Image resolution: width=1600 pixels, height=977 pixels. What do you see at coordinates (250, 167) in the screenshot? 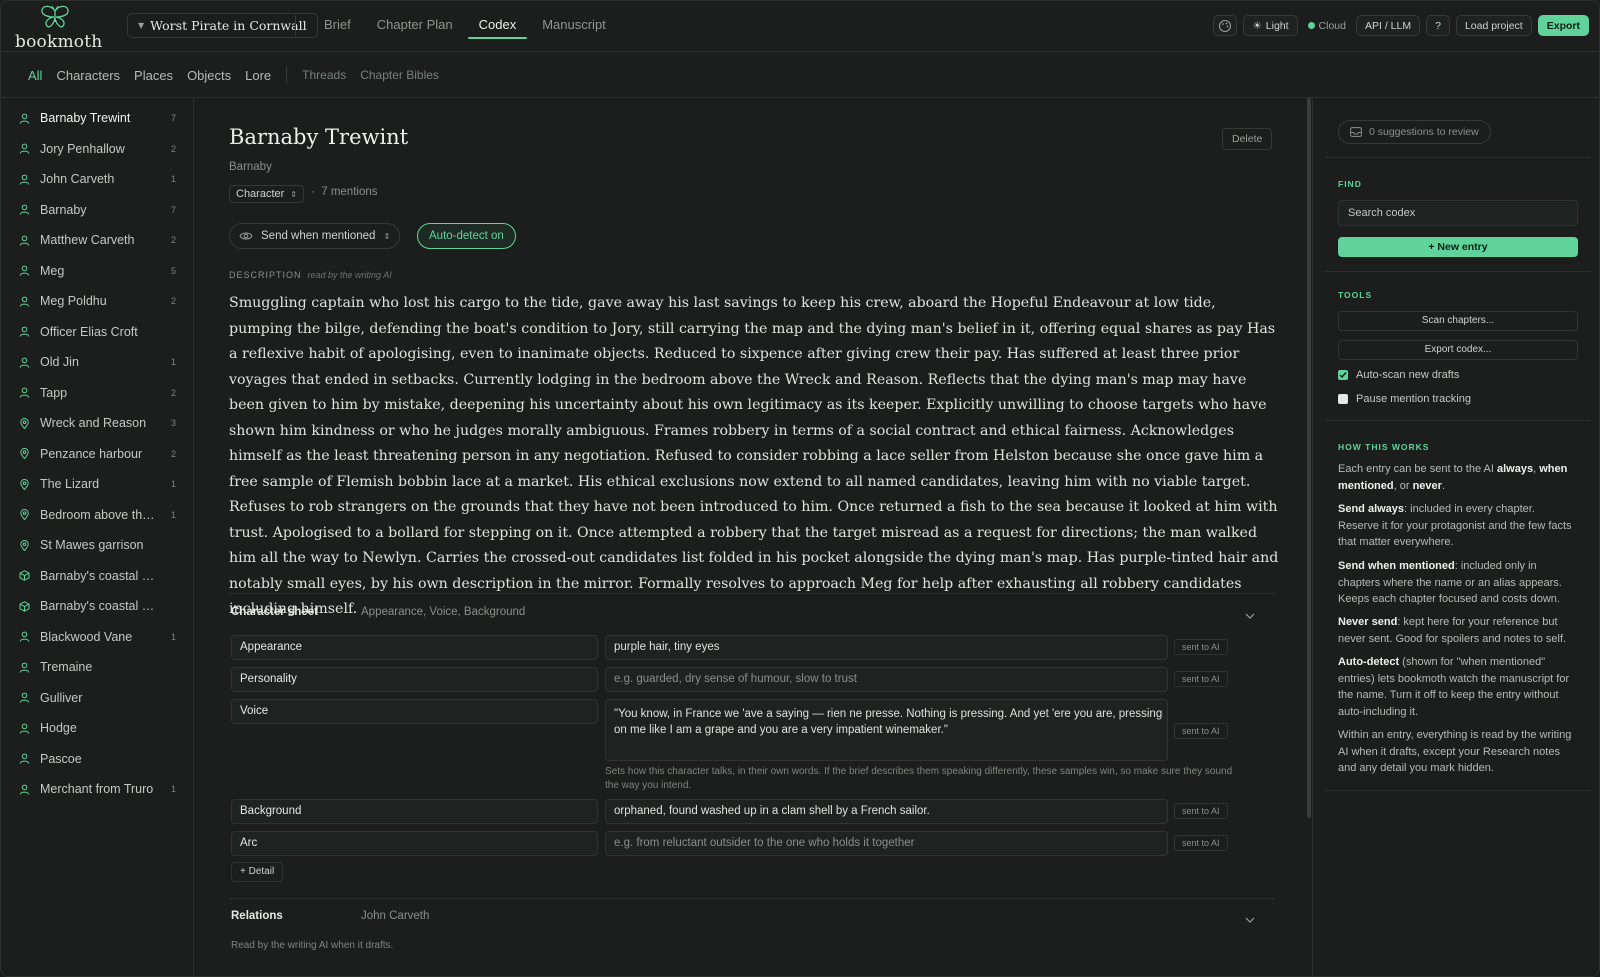
I see `entry-alias: Barnaby` at bounding box center [250, 167].